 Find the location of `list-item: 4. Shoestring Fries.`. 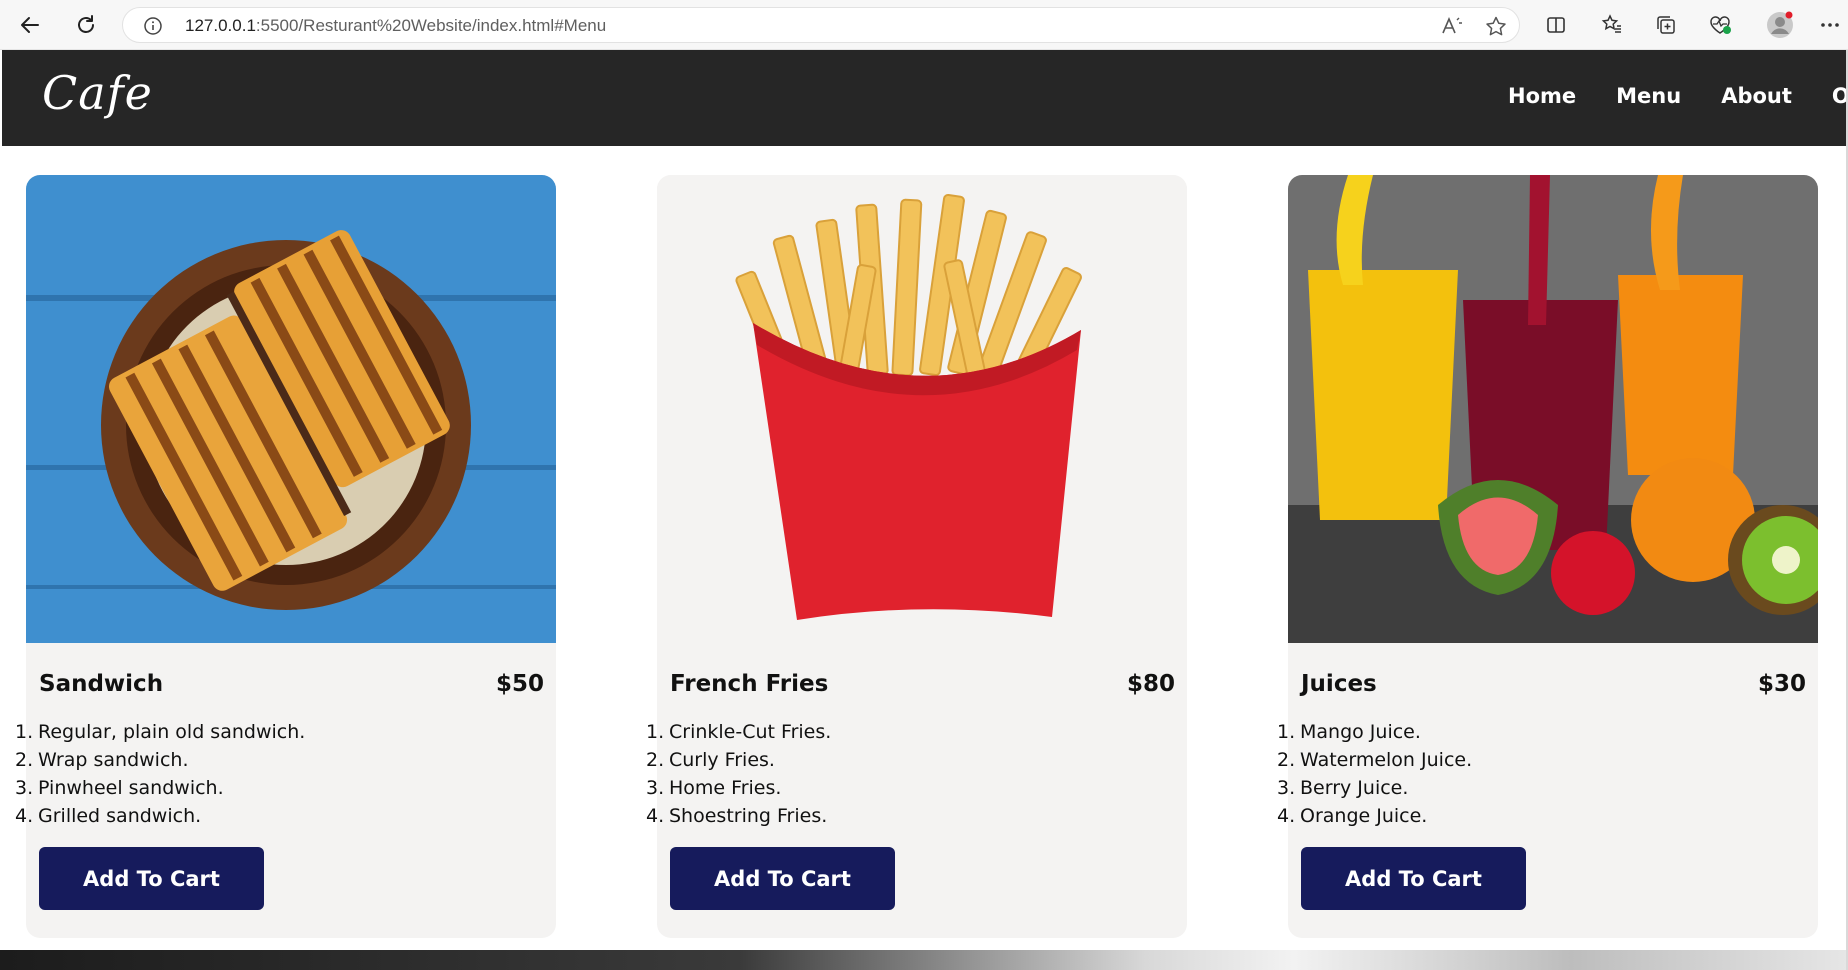

list-item: 4. Shoestring Fries. is located at coordinates (737, 816).